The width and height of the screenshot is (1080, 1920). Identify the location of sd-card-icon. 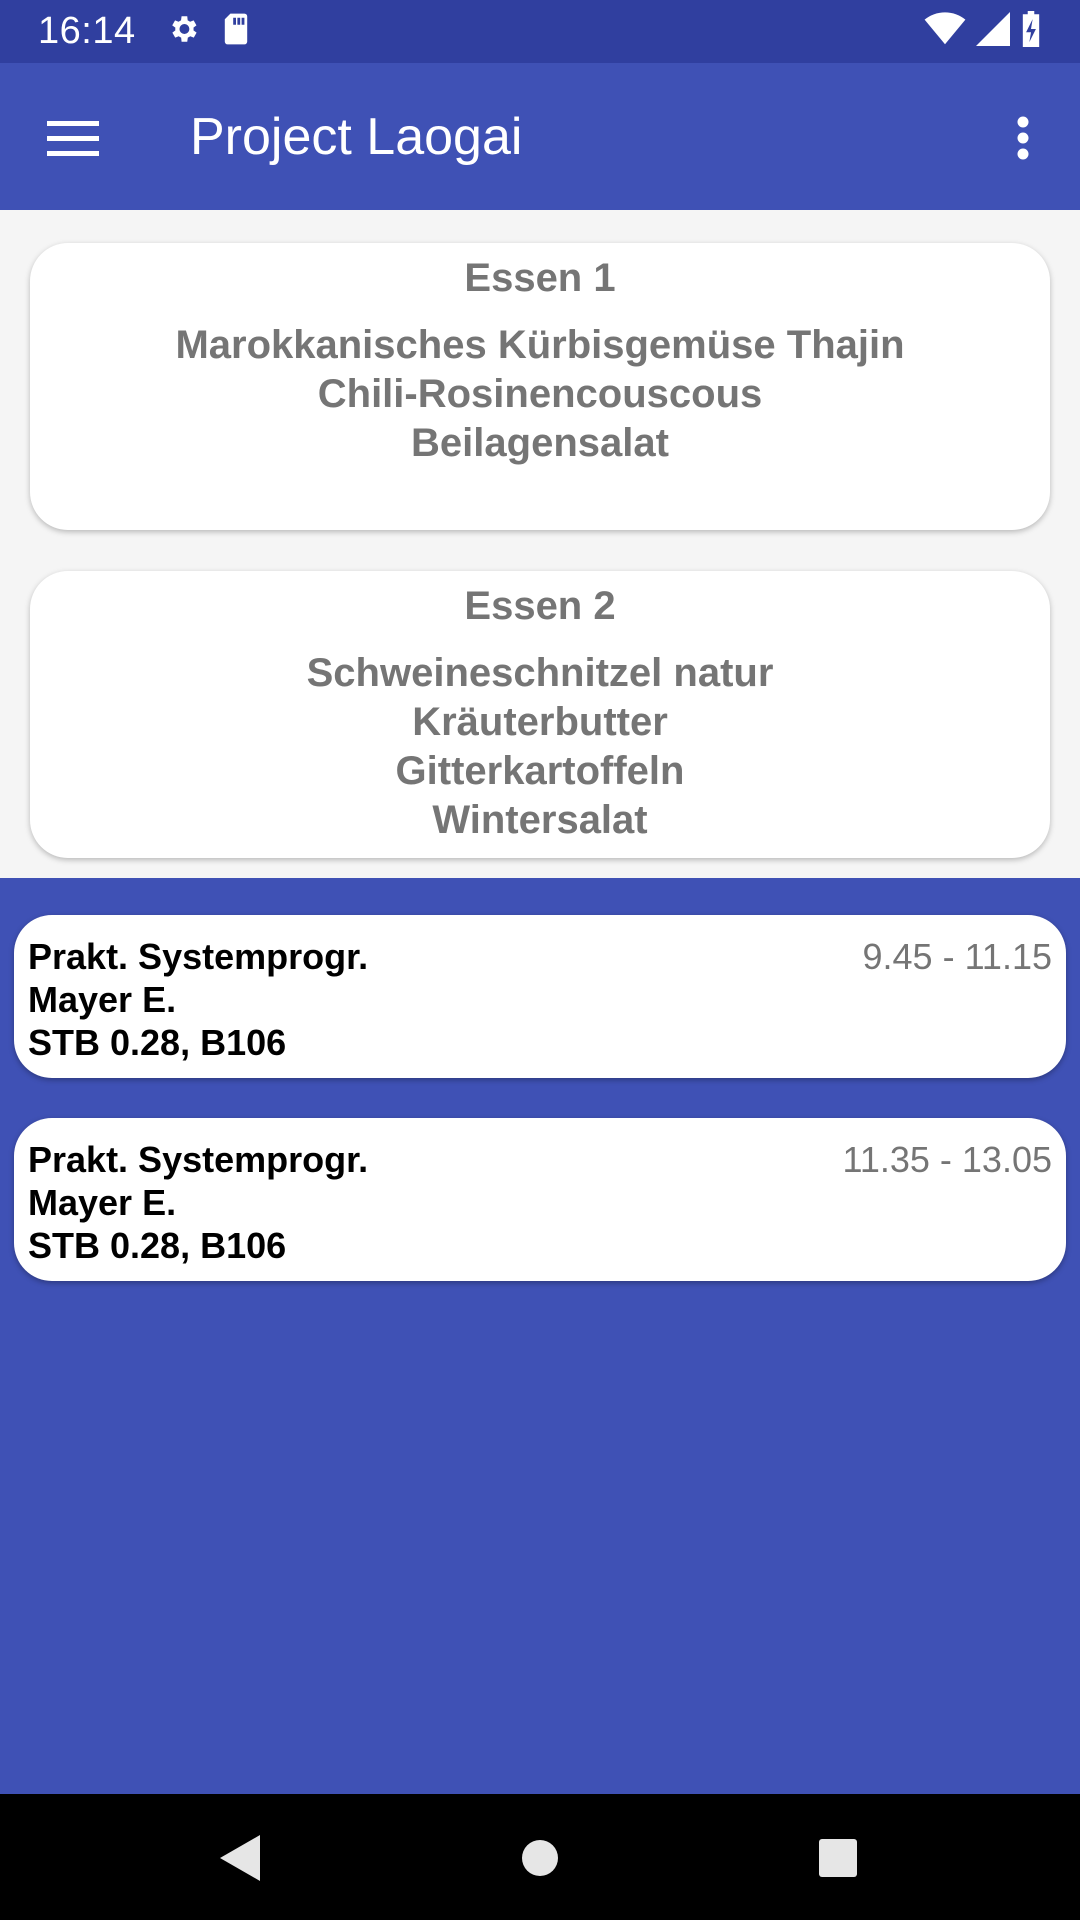
(236, 31).